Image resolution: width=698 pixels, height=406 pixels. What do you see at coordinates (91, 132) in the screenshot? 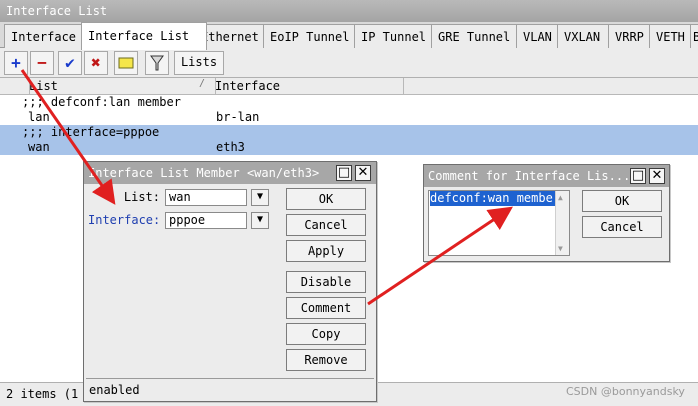
I see `row-comment: ;;; interface=pppoe` at bounding box center [91, 132].